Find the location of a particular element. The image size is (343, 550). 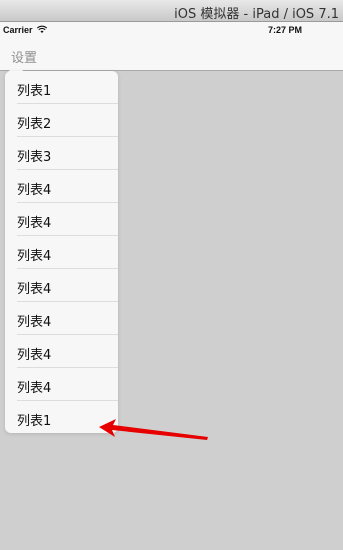

status-time: 7:27 PM is located at coordinates (285, 30).